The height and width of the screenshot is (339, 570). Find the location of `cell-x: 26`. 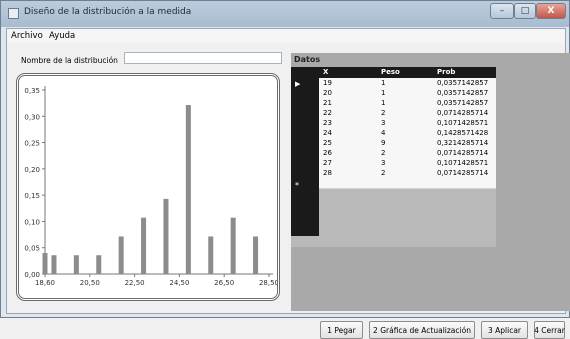

cell-x: 26 is located at coordinates (327, 153).